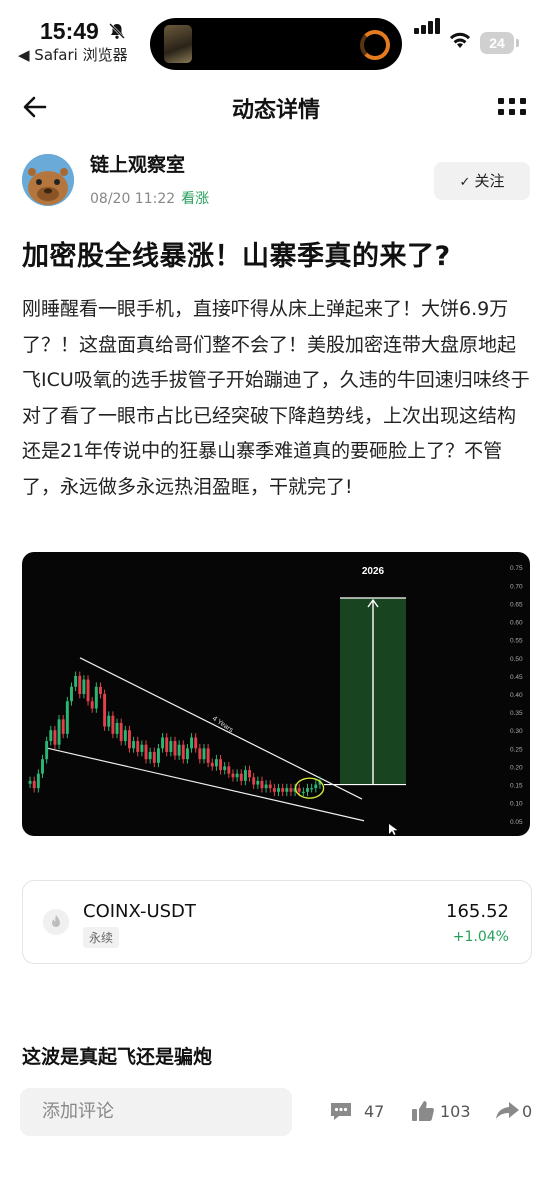  Describe the element at coordinates (178, 44) in the screenshot. I see `now-playing-artwork` at that location.